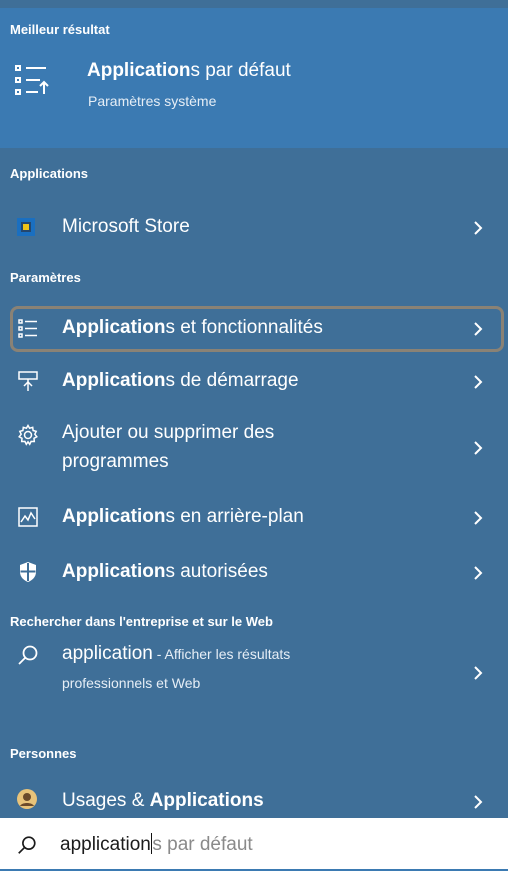  What do you see at coordinates (254, 844) in the screenshot?
I see `search-box: applications par défaut` at bounding box center [254, 844].